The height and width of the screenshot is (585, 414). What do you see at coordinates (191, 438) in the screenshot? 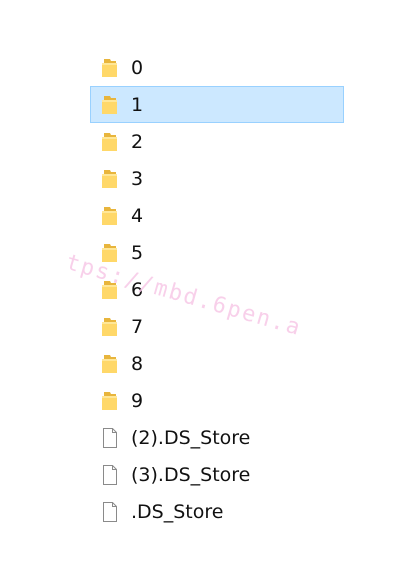
I see `item-label: (2).DS_Store` at bounding box center [191, 438].